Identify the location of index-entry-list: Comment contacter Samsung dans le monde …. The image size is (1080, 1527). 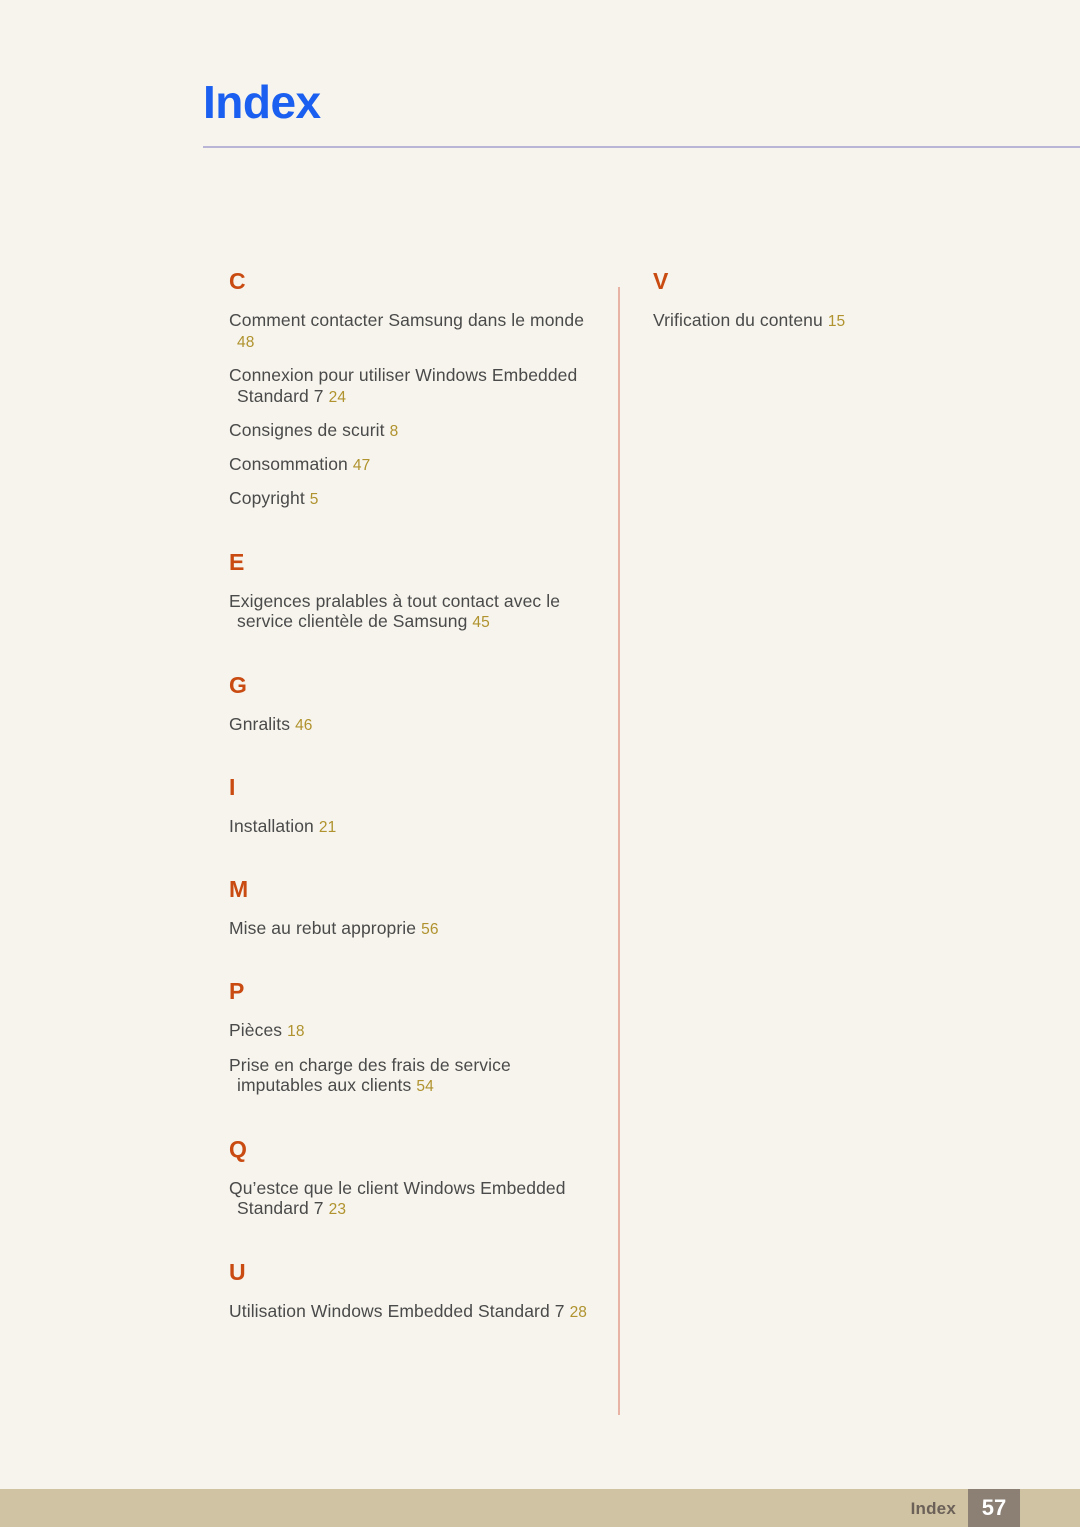
(409, 410).